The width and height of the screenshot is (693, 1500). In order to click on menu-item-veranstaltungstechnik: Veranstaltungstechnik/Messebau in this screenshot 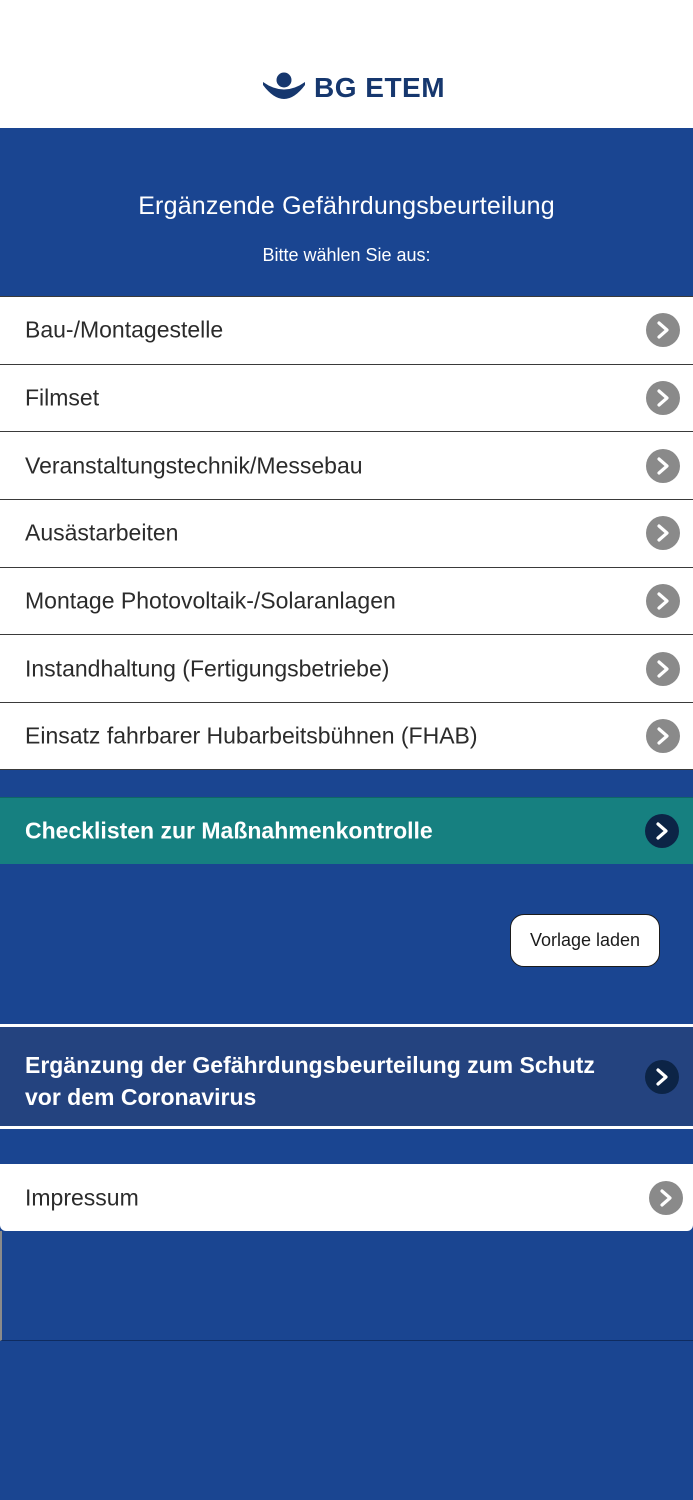, I will do `click(346, 465)`.